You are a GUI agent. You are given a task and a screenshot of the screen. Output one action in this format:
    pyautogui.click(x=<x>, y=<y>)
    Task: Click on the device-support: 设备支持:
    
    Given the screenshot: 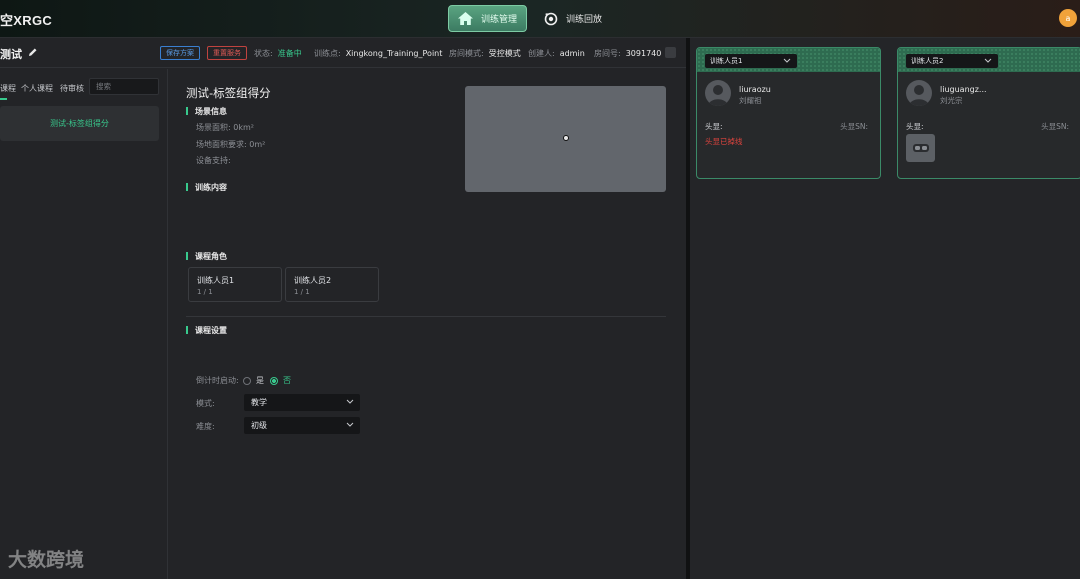 What is the action you would take?
    pyautogui.click(x=213, y=160)
    